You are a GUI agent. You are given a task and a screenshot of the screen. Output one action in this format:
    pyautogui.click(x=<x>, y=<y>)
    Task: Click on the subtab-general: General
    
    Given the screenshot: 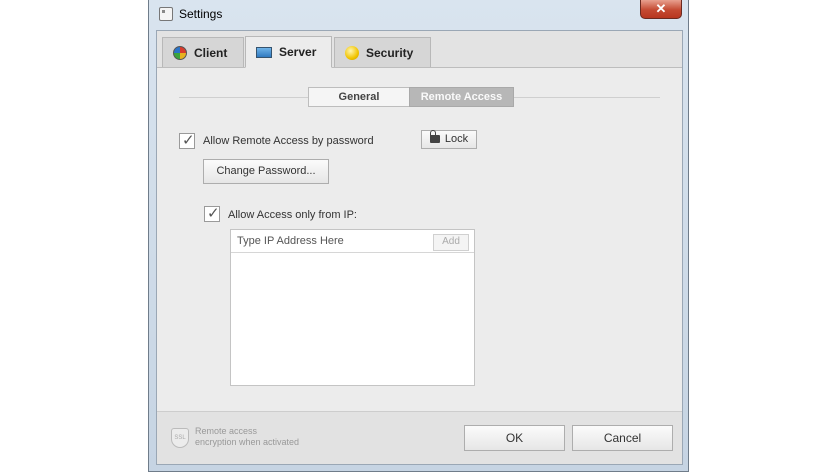 What is the action you would take?
    pyautogui.click(x=359, y=97)
    